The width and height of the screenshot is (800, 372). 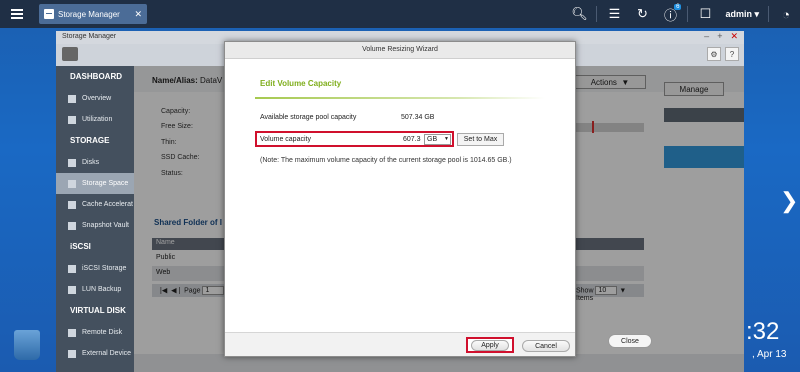 I want to click on iscsi-icon, so click(x=72, y=268).